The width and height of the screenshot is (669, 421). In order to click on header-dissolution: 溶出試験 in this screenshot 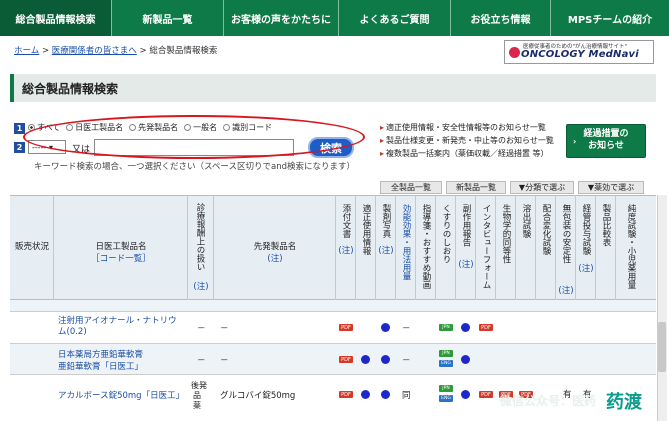, I will do `click(526, 221)`.